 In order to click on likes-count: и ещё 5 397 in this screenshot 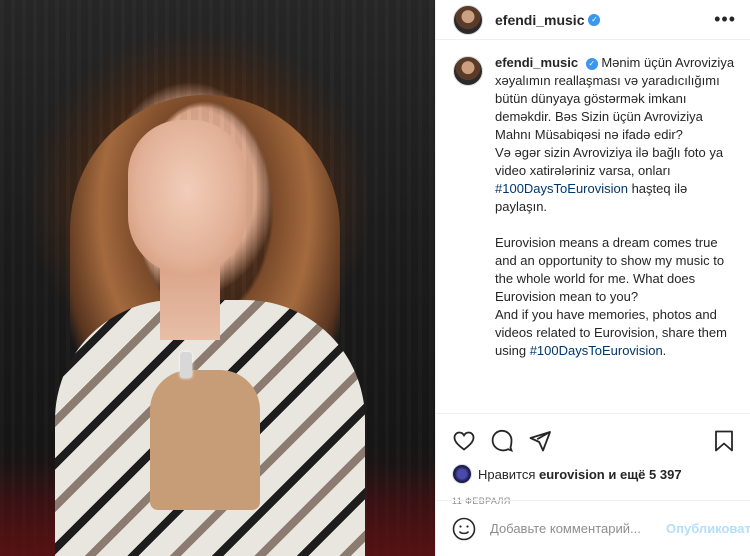, I will do `click(644, 474)`.